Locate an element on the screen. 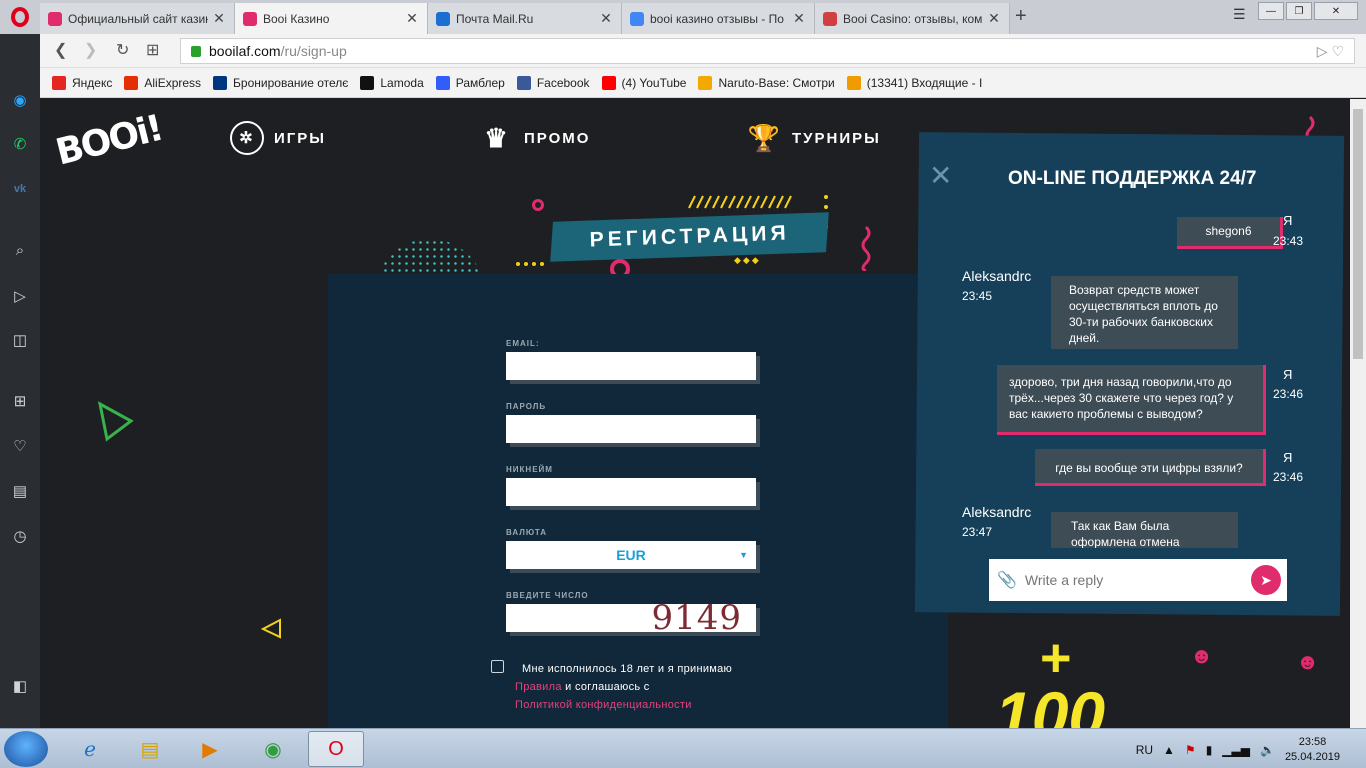 The width and height of the screenshot is (1366, 768). rules-link: Правила is located at coordinates (538, 687).